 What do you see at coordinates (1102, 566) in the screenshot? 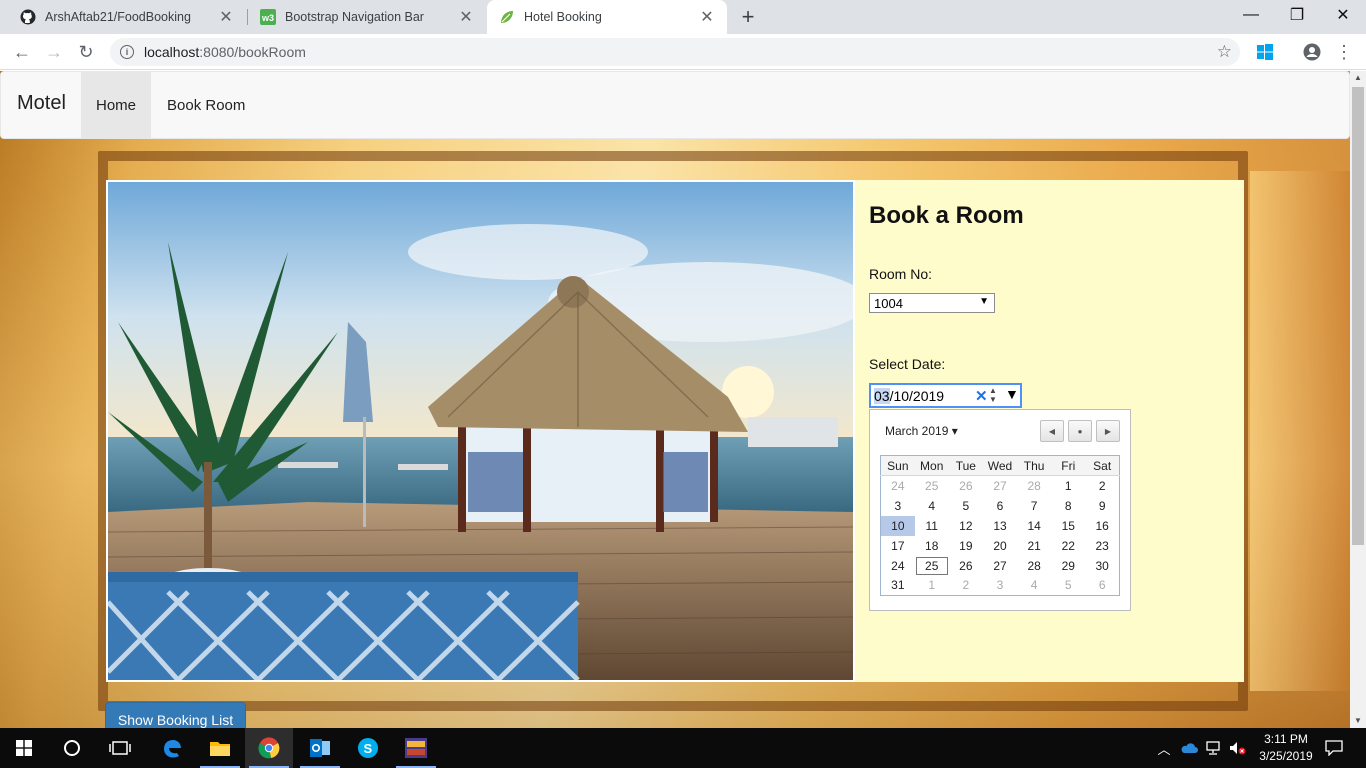
I see `calendar-day: 30` at bounding box center [1102, 566].